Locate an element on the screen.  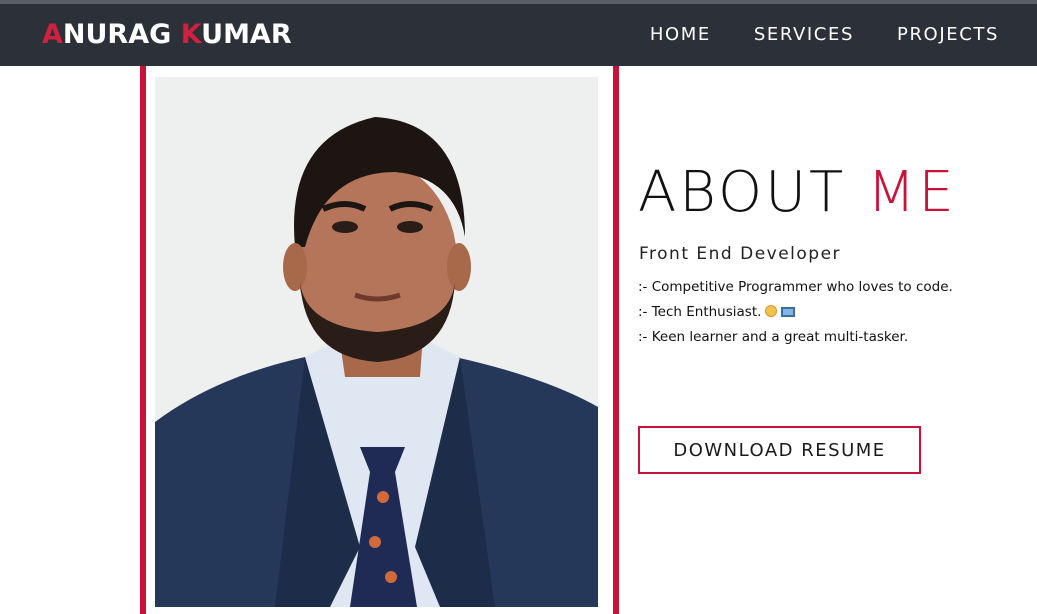
about-me-heading: ABOUT ME is located at coordinates (797, 193).